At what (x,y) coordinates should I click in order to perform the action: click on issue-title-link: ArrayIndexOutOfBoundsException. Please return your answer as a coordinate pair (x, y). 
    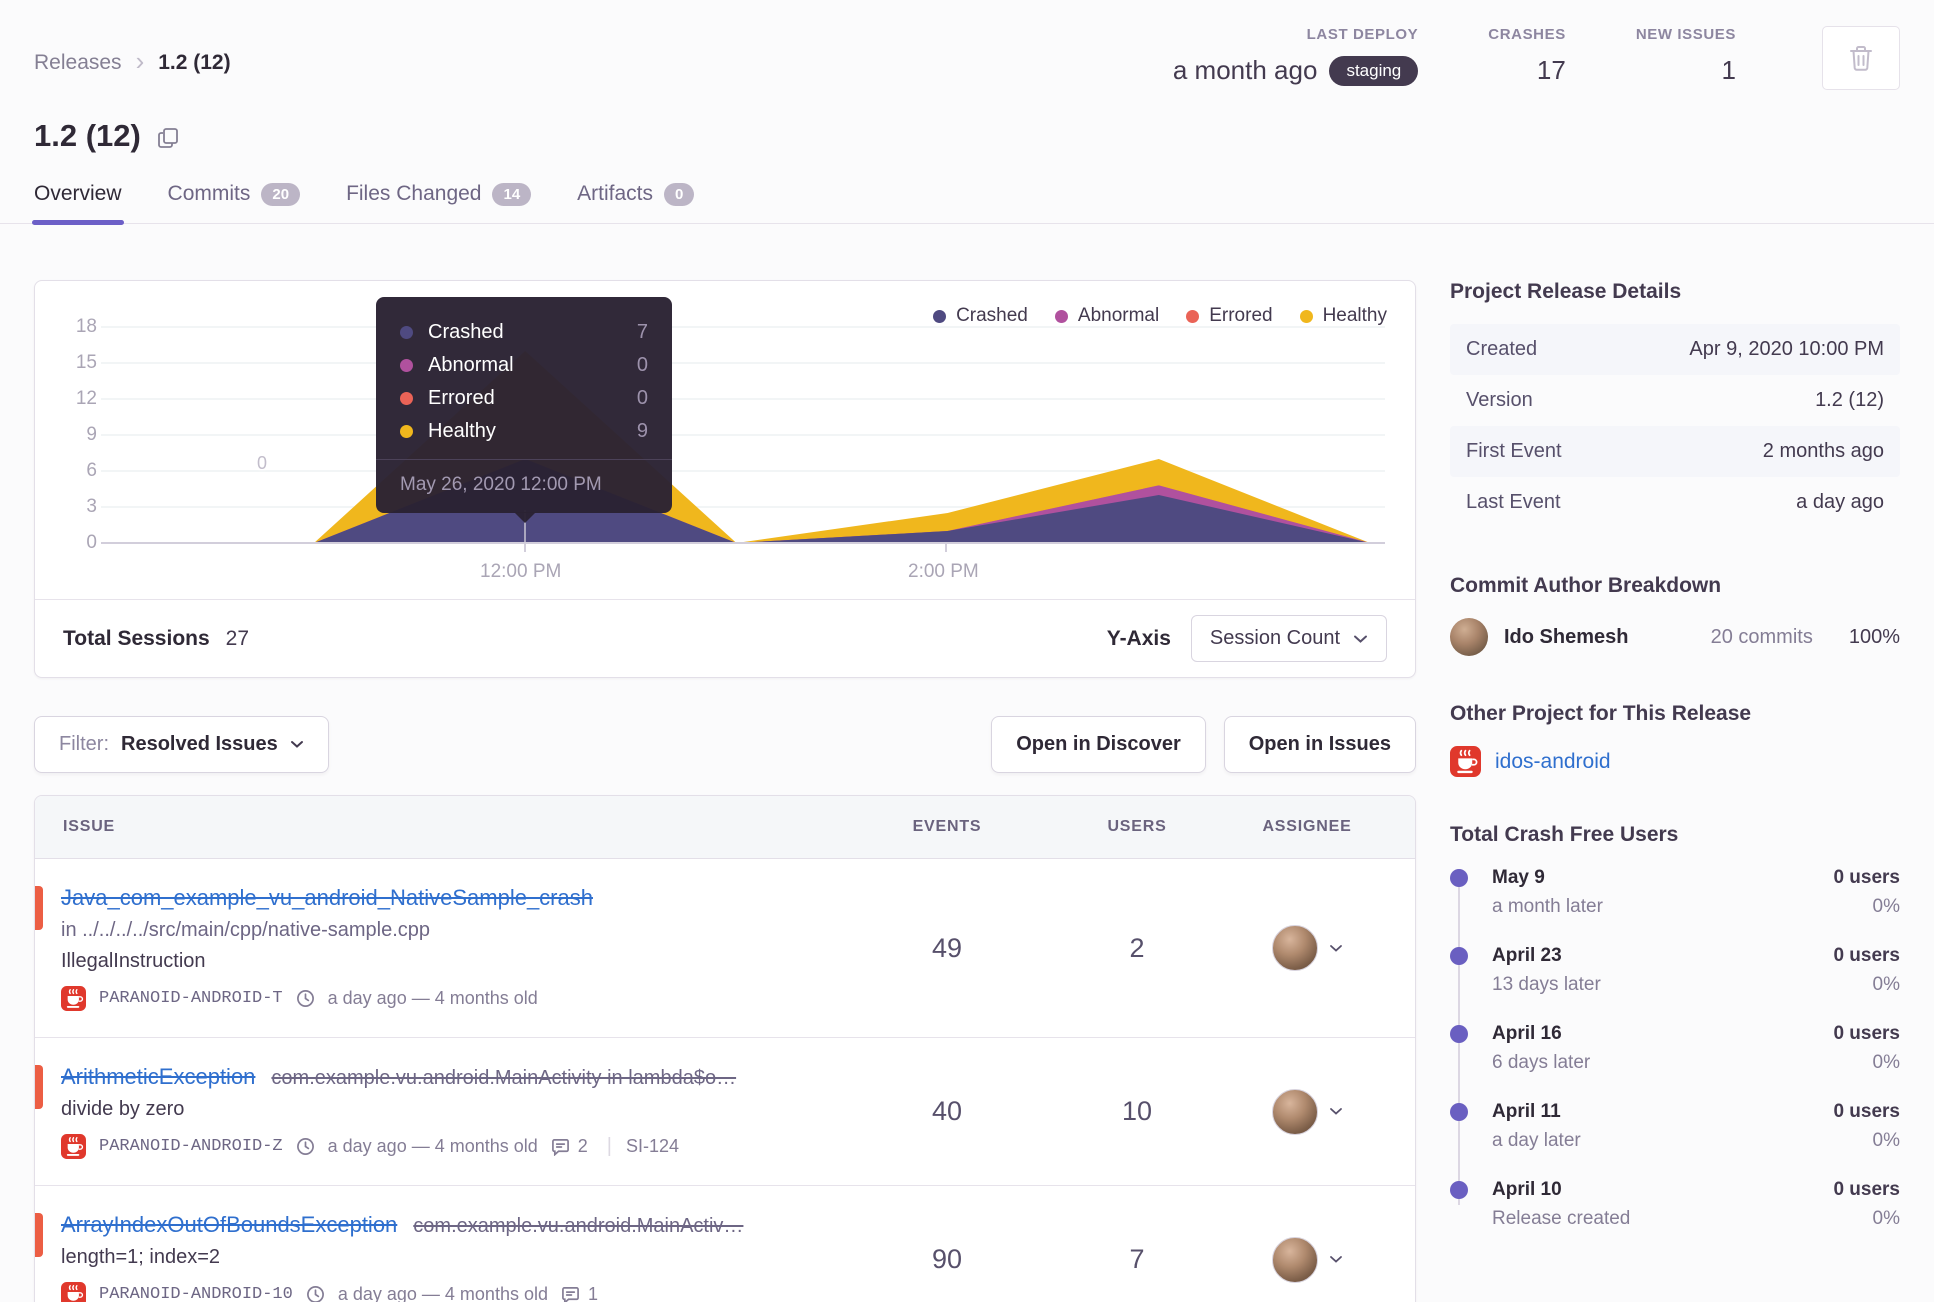
    Looking at the image, I should click on (229, 1225).